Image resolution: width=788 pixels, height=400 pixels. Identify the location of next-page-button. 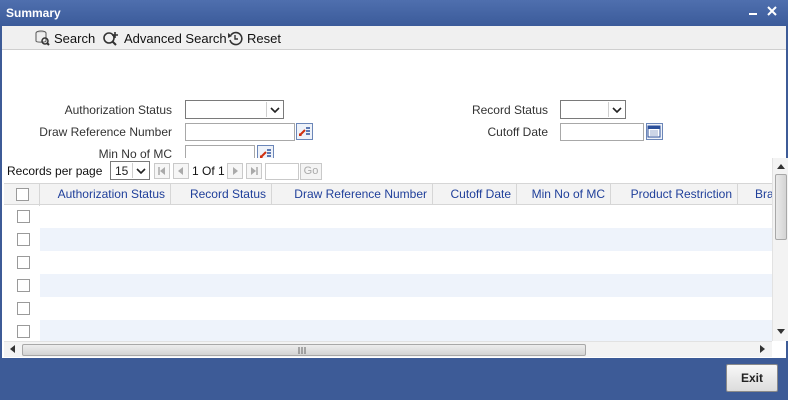
(235, 171).